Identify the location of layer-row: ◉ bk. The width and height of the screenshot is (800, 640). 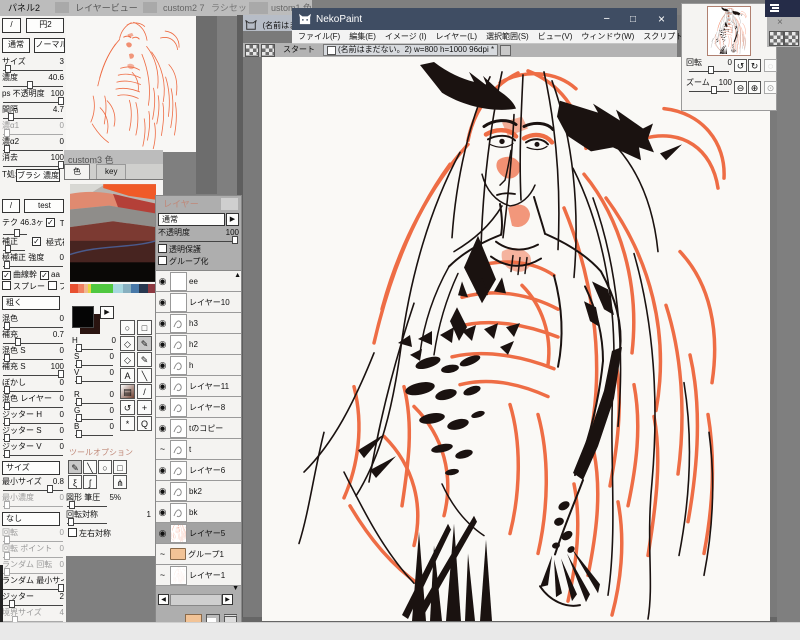
(198, 512).